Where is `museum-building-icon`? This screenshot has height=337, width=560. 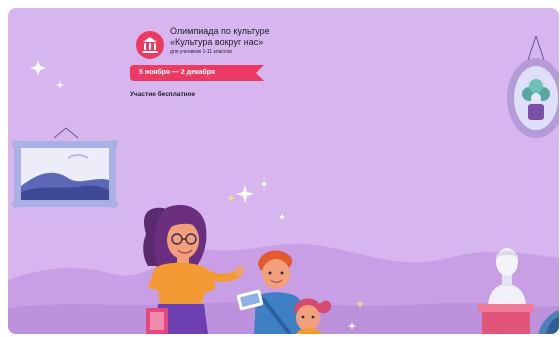
museum-building-icon is located at coordinates (150, 45).